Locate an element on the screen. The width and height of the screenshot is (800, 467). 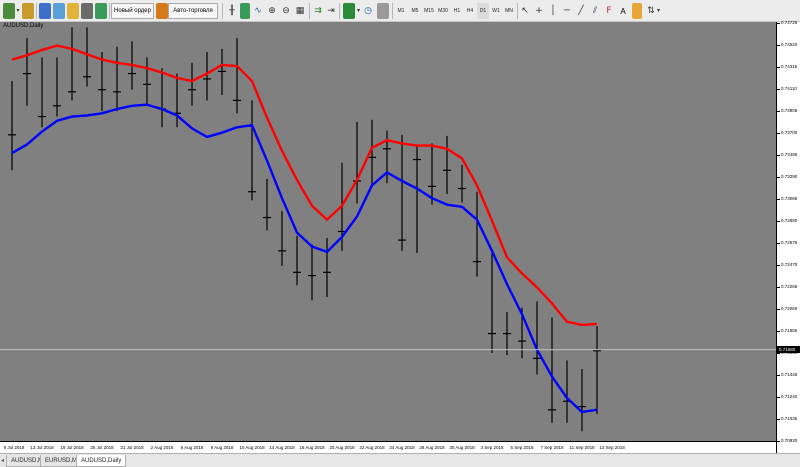
chart-symbol-label: AUDUSD,Daily is located at coordinates (23, 26).